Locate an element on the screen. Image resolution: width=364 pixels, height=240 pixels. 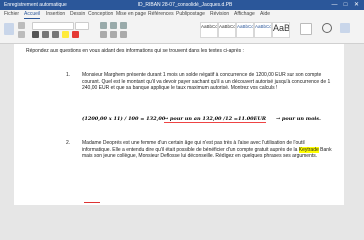
bold-icon is located at coordinates (35, 34).